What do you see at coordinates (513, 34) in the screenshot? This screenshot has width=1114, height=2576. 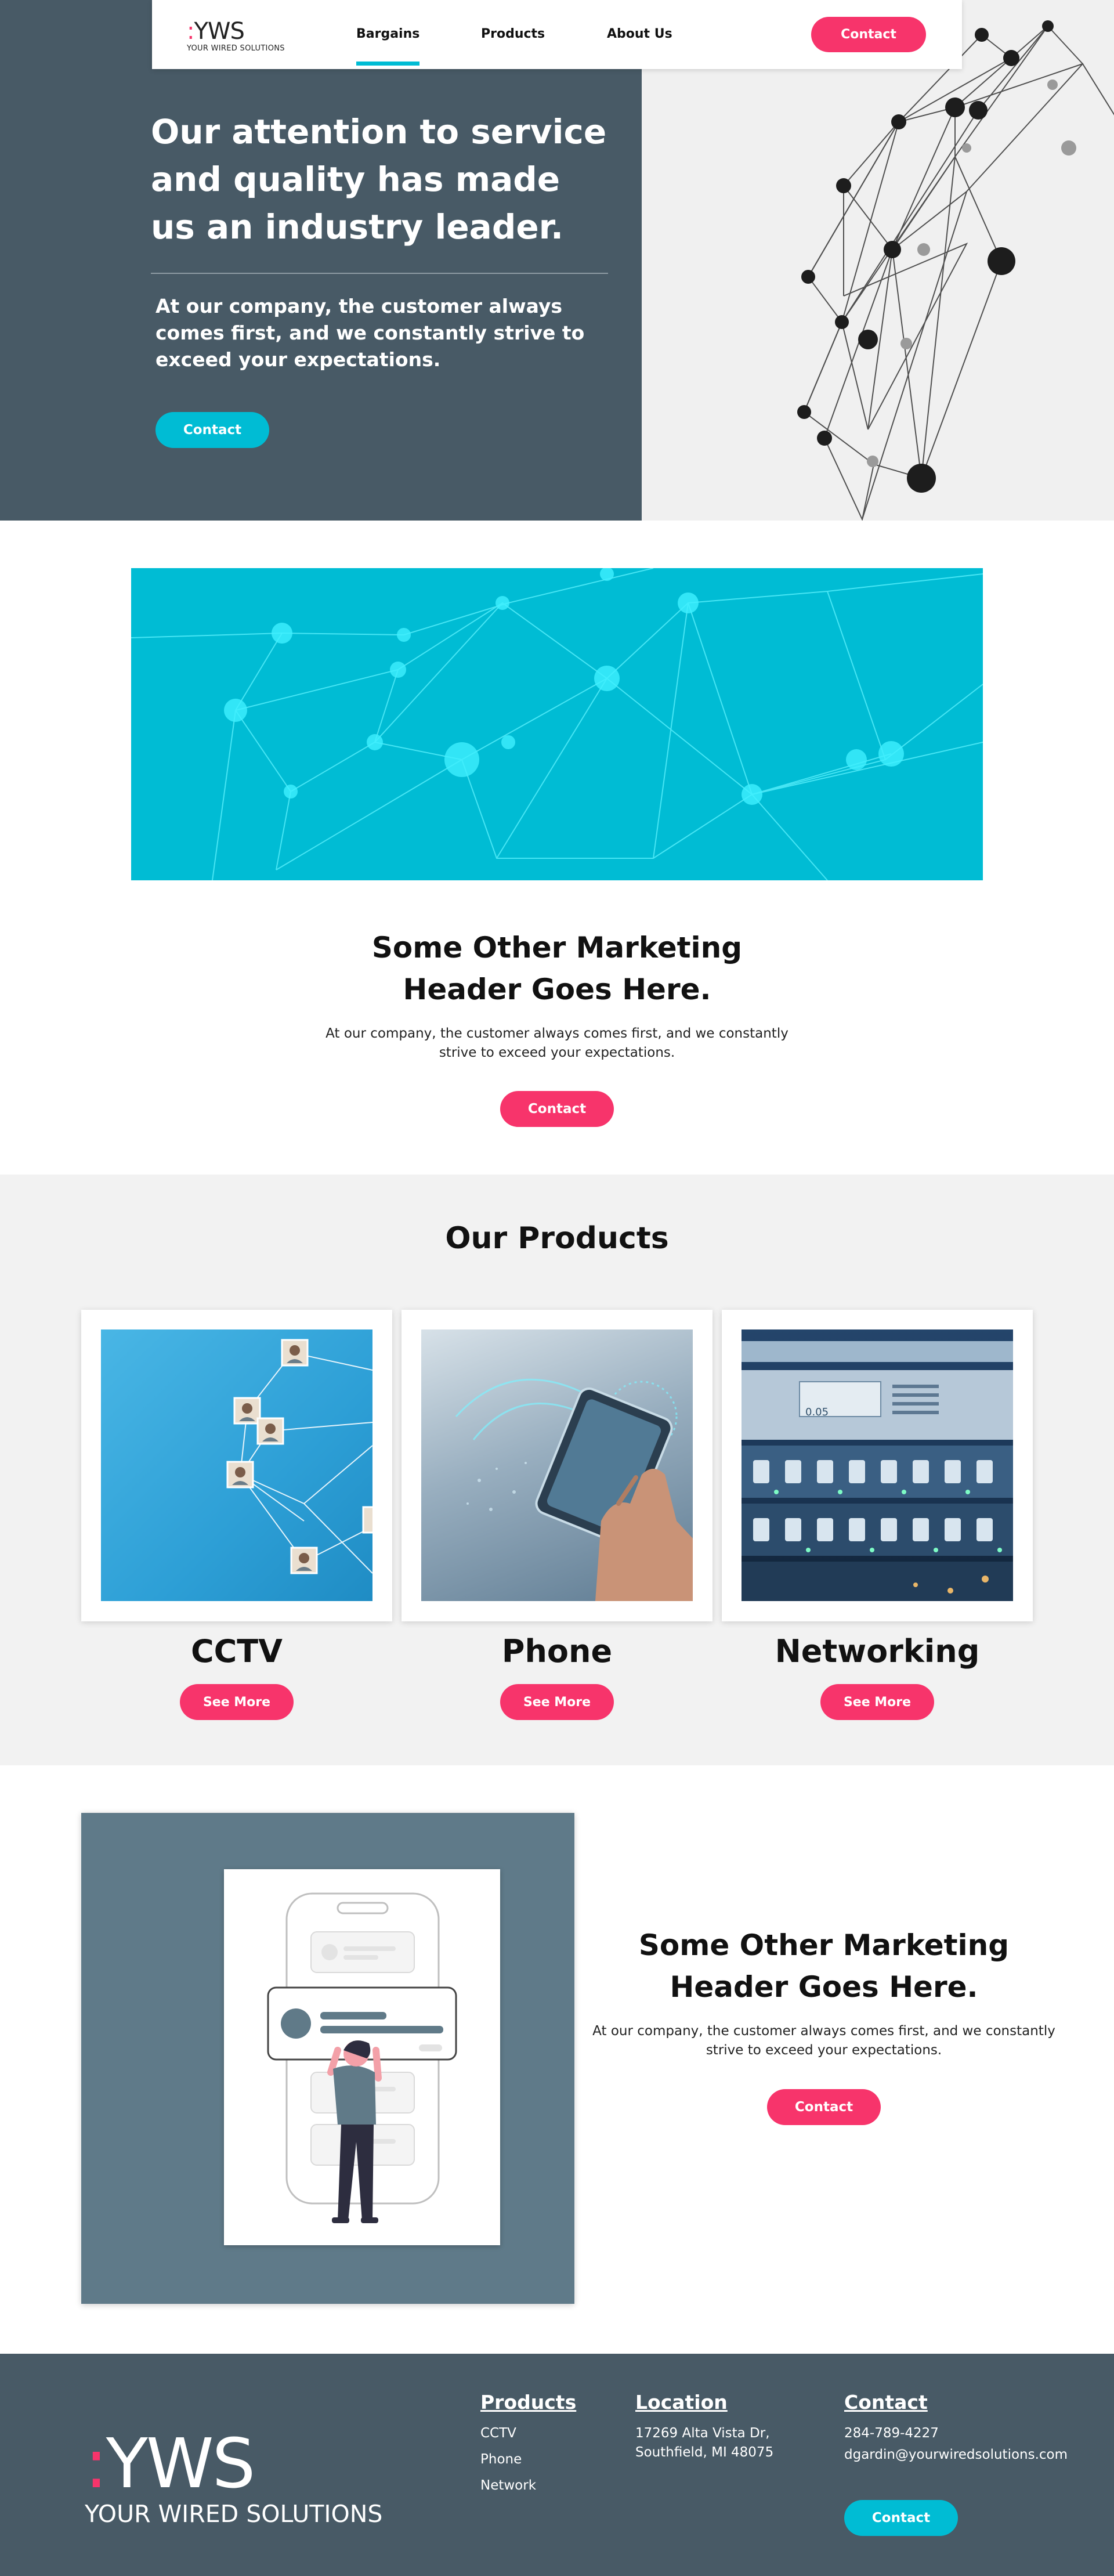 I see `nav-item-products: Products` at bounding box center [513, 34].